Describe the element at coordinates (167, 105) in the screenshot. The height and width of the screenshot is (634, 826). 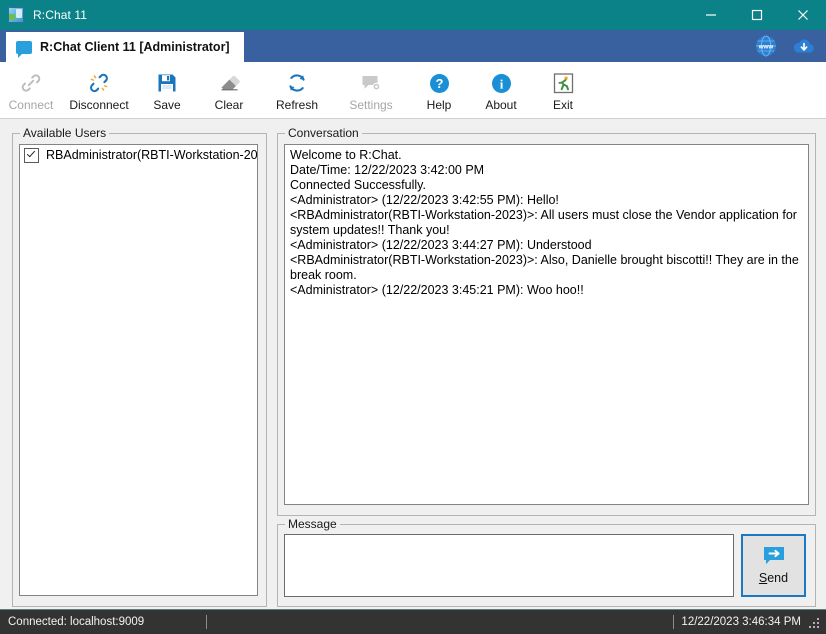
I see `toolbar-label-save: Save` at that location.